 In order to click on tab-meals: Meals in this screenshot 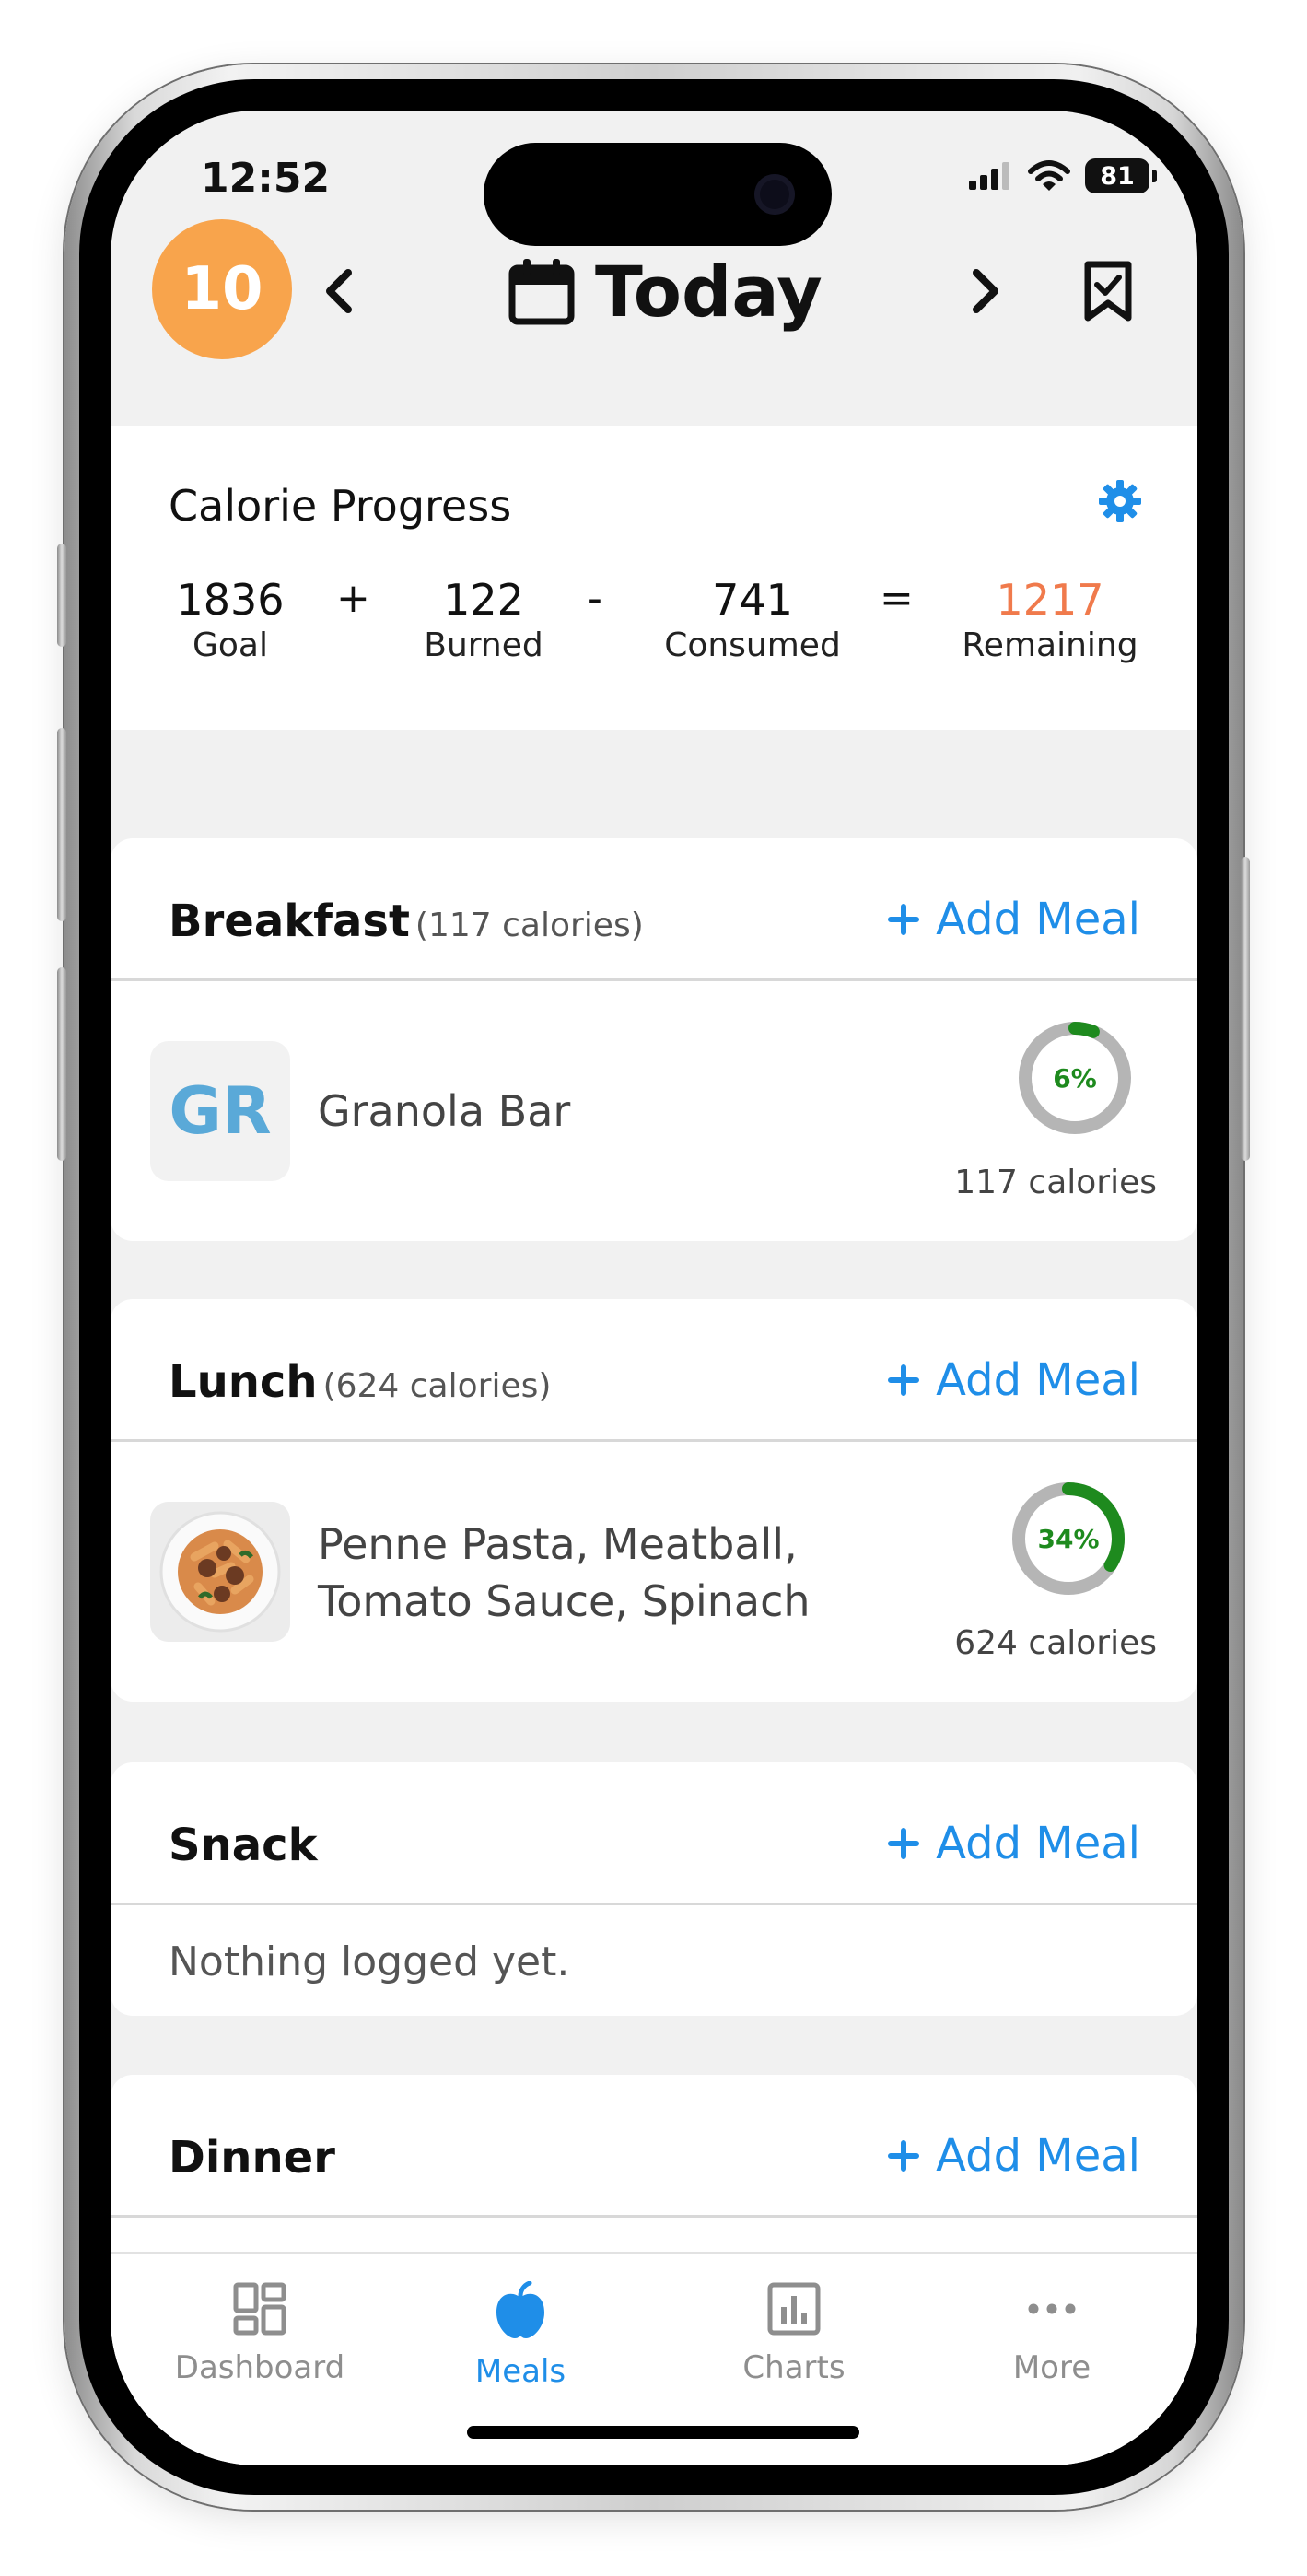, I will do `click(520, 2335)`.